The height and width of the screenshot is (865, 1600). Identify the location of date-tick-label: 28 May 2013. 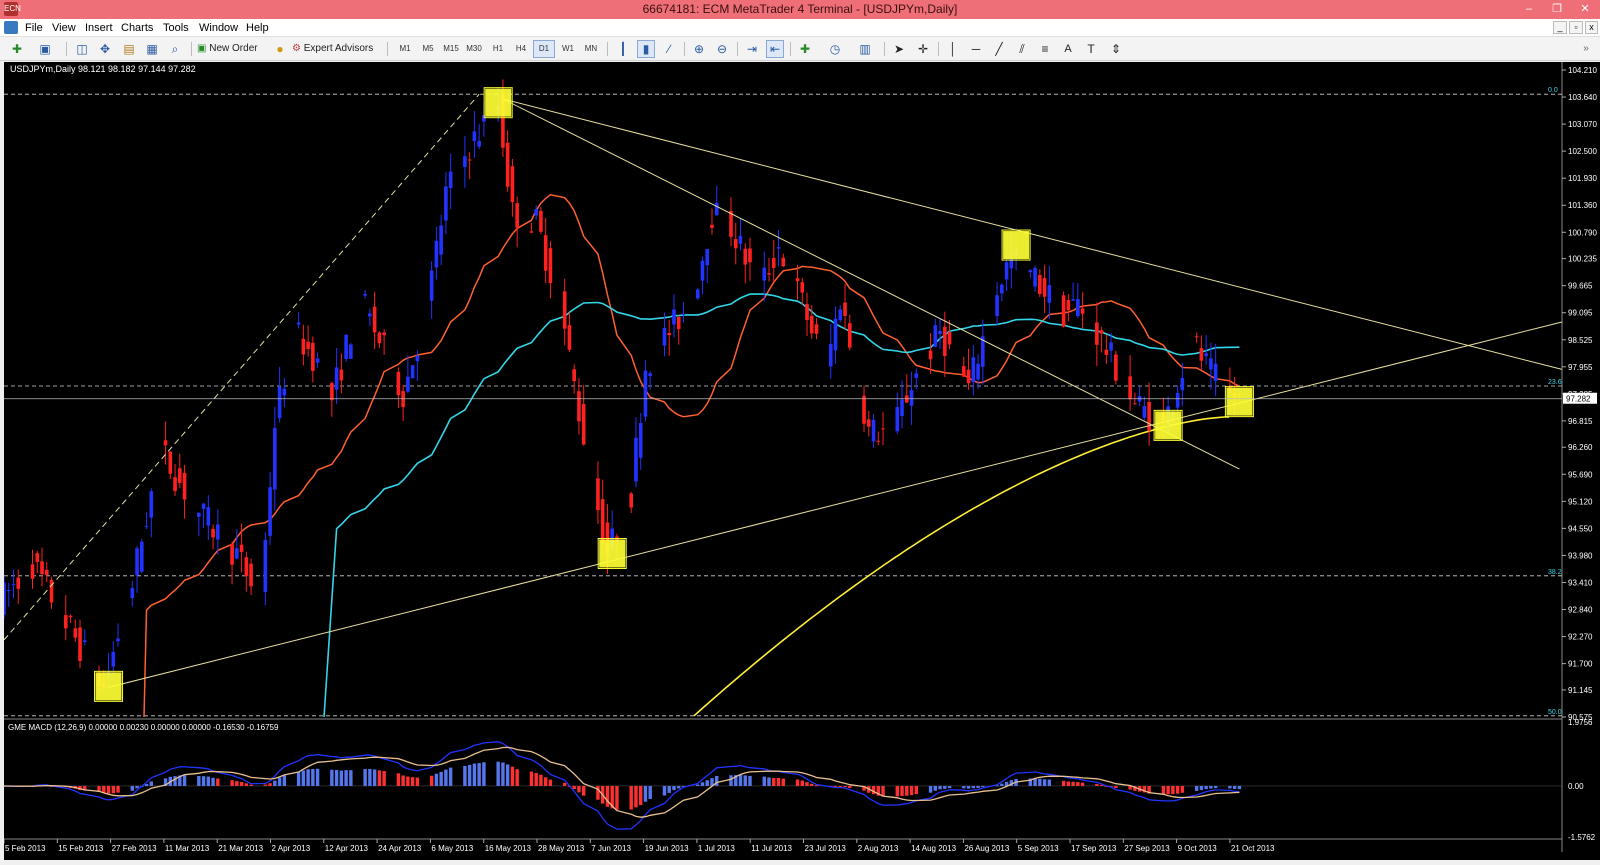
(561, 848).